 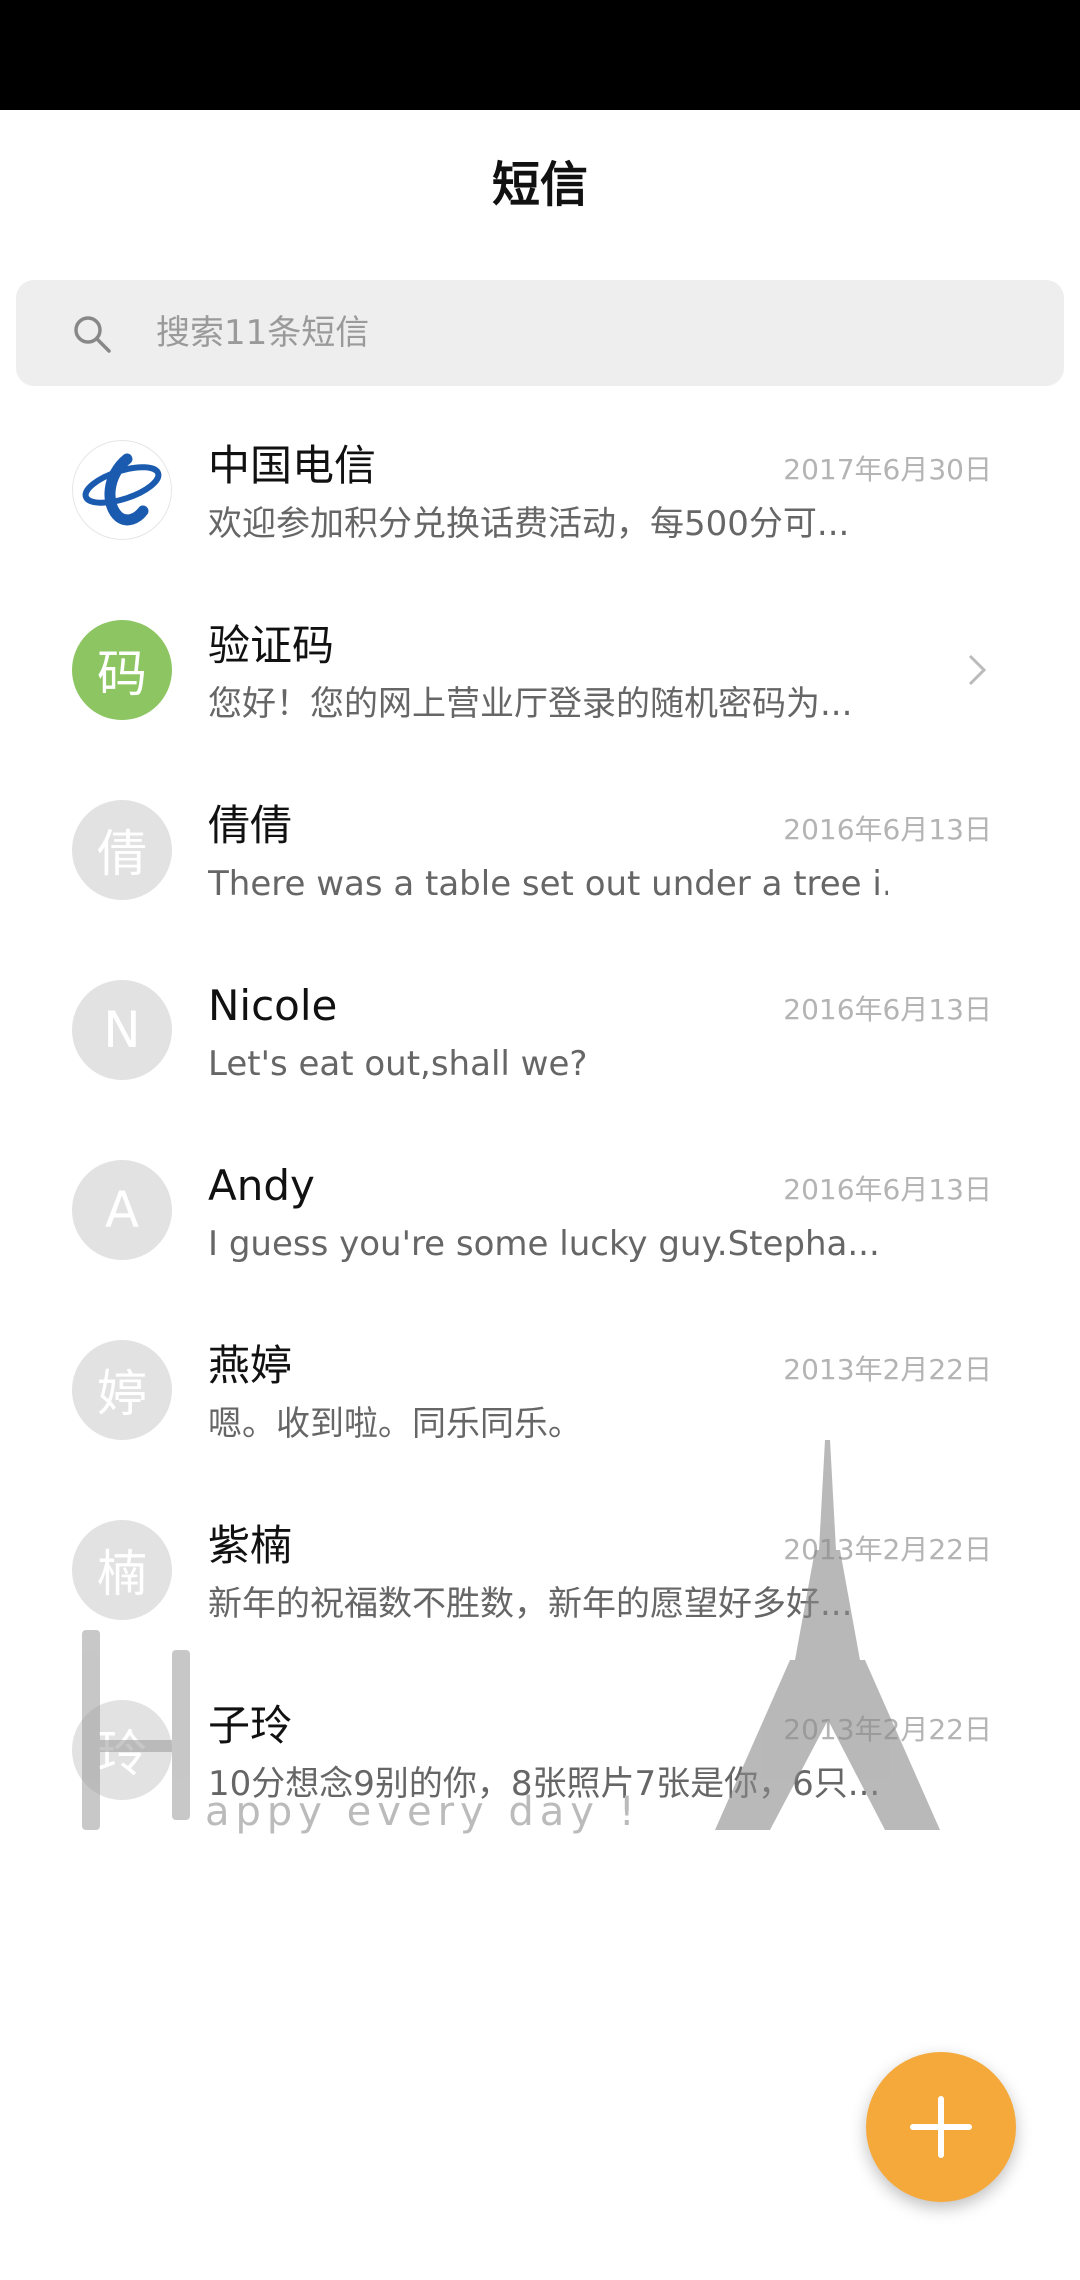 I want to click on avatar, so click(x=122, y=490).